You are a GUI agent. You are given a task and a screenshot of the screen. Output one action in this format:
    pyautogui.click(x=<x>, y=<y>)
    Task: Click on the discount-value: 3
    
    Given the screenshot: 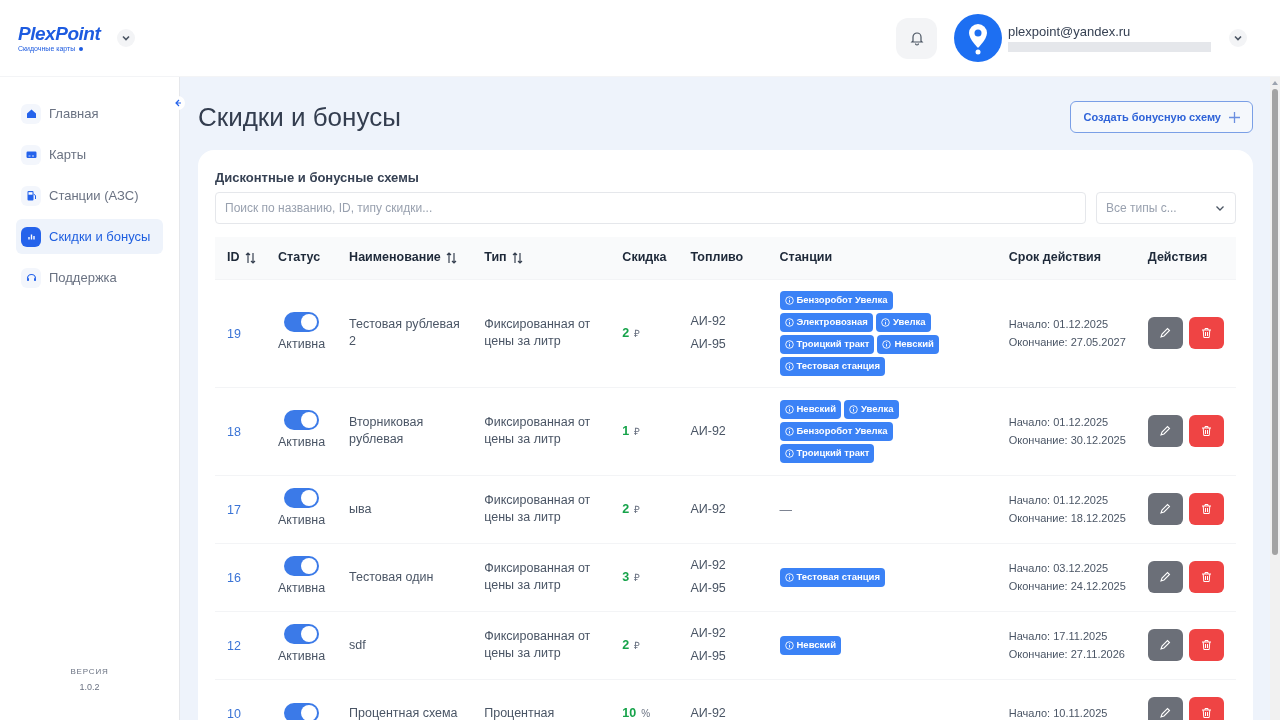 What is the action you would take?
    pyautogui.click(x=626, y=577)
    